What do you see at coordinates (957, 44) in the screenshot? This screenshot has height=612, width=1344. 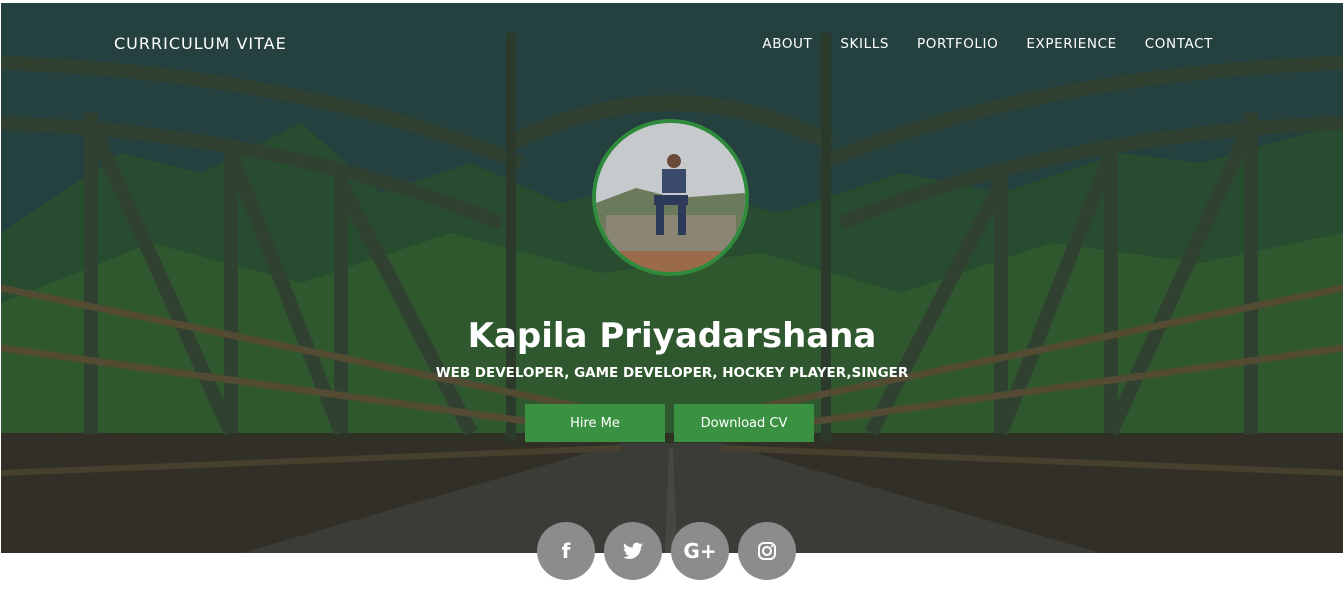 I see `nav-link-portfolio: PORTFOLIO` at bounding box center [957, 44].